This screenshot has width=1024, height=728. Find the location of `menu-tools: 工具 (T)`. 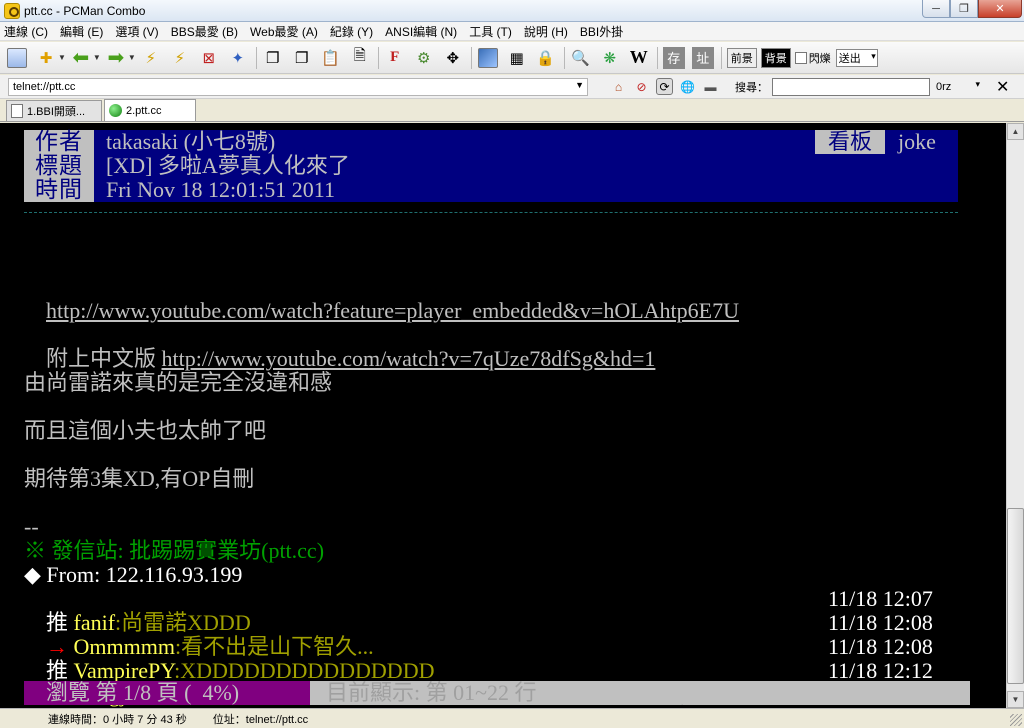

menu-tools: 工具 (T) is located at coordinates (490, 31).